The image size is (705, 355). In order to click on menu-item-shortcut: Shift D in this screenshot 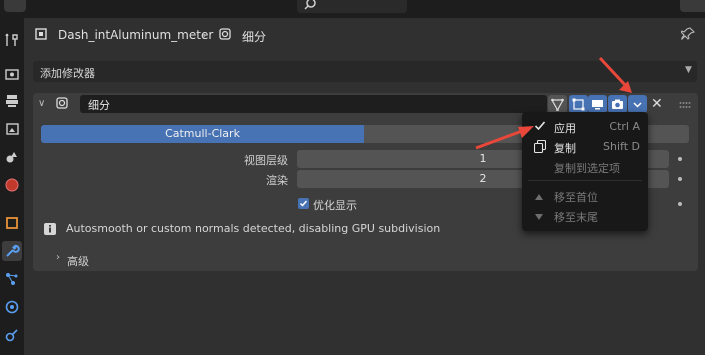, I will do `click(621, 146)`.